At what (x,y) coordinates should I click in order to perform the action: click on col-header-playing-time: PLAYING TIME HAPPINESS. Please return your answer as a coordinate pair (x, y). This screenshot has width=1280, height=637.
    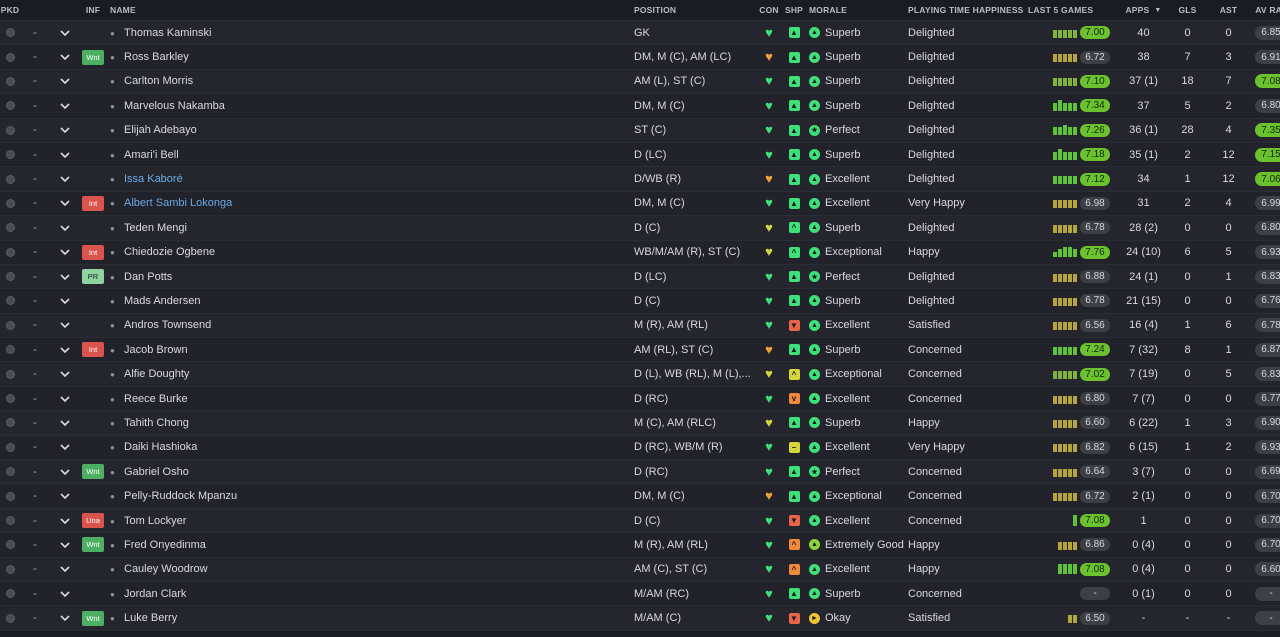
    Looking at the image, I should click on (968, 10).